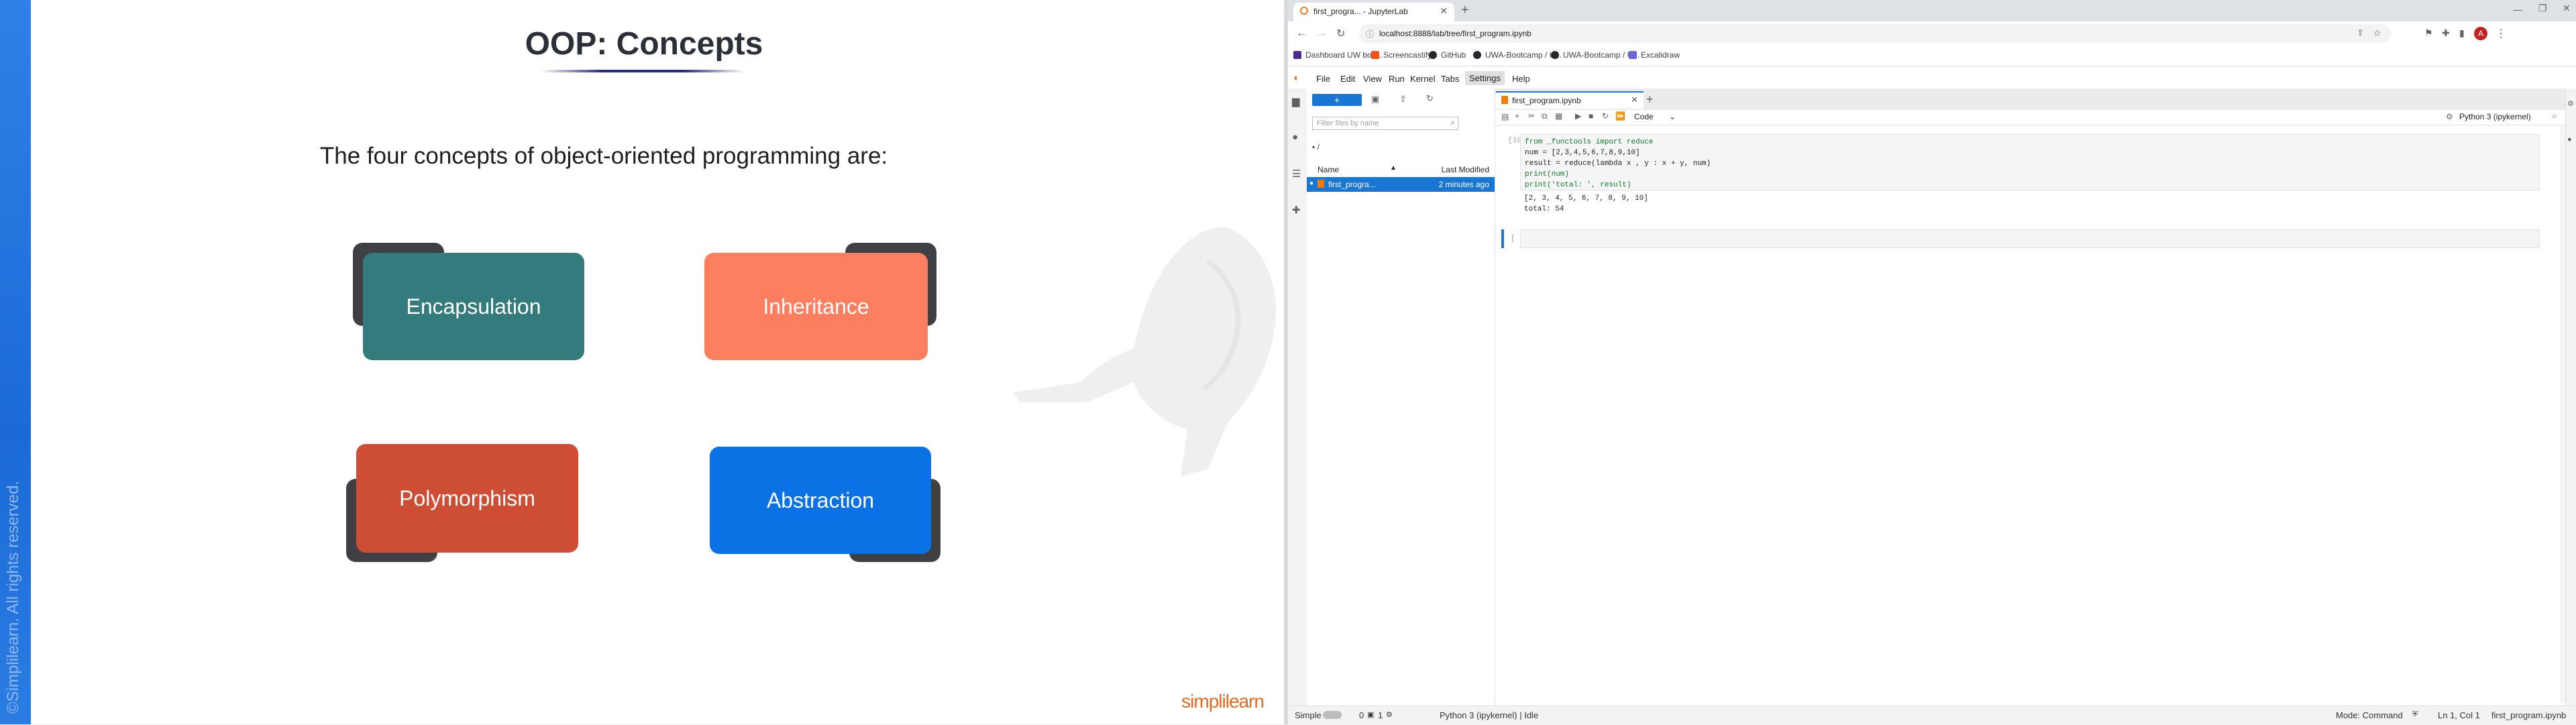 The height and width of the screenshot is (725, 2576). Describe the element at coordinates (1423, 79) in the screenshot. I see `menu-kernel: Kernel` at that location.